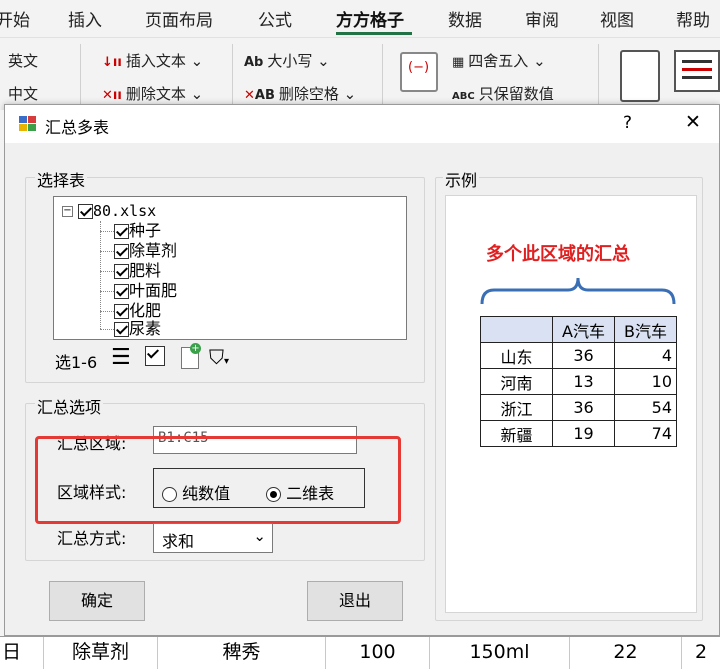 The image size is (720, 669). Describe the element at coordinates (130, 329) in the screenshot. I see `tree-node-sheet: 尿素` at that location.